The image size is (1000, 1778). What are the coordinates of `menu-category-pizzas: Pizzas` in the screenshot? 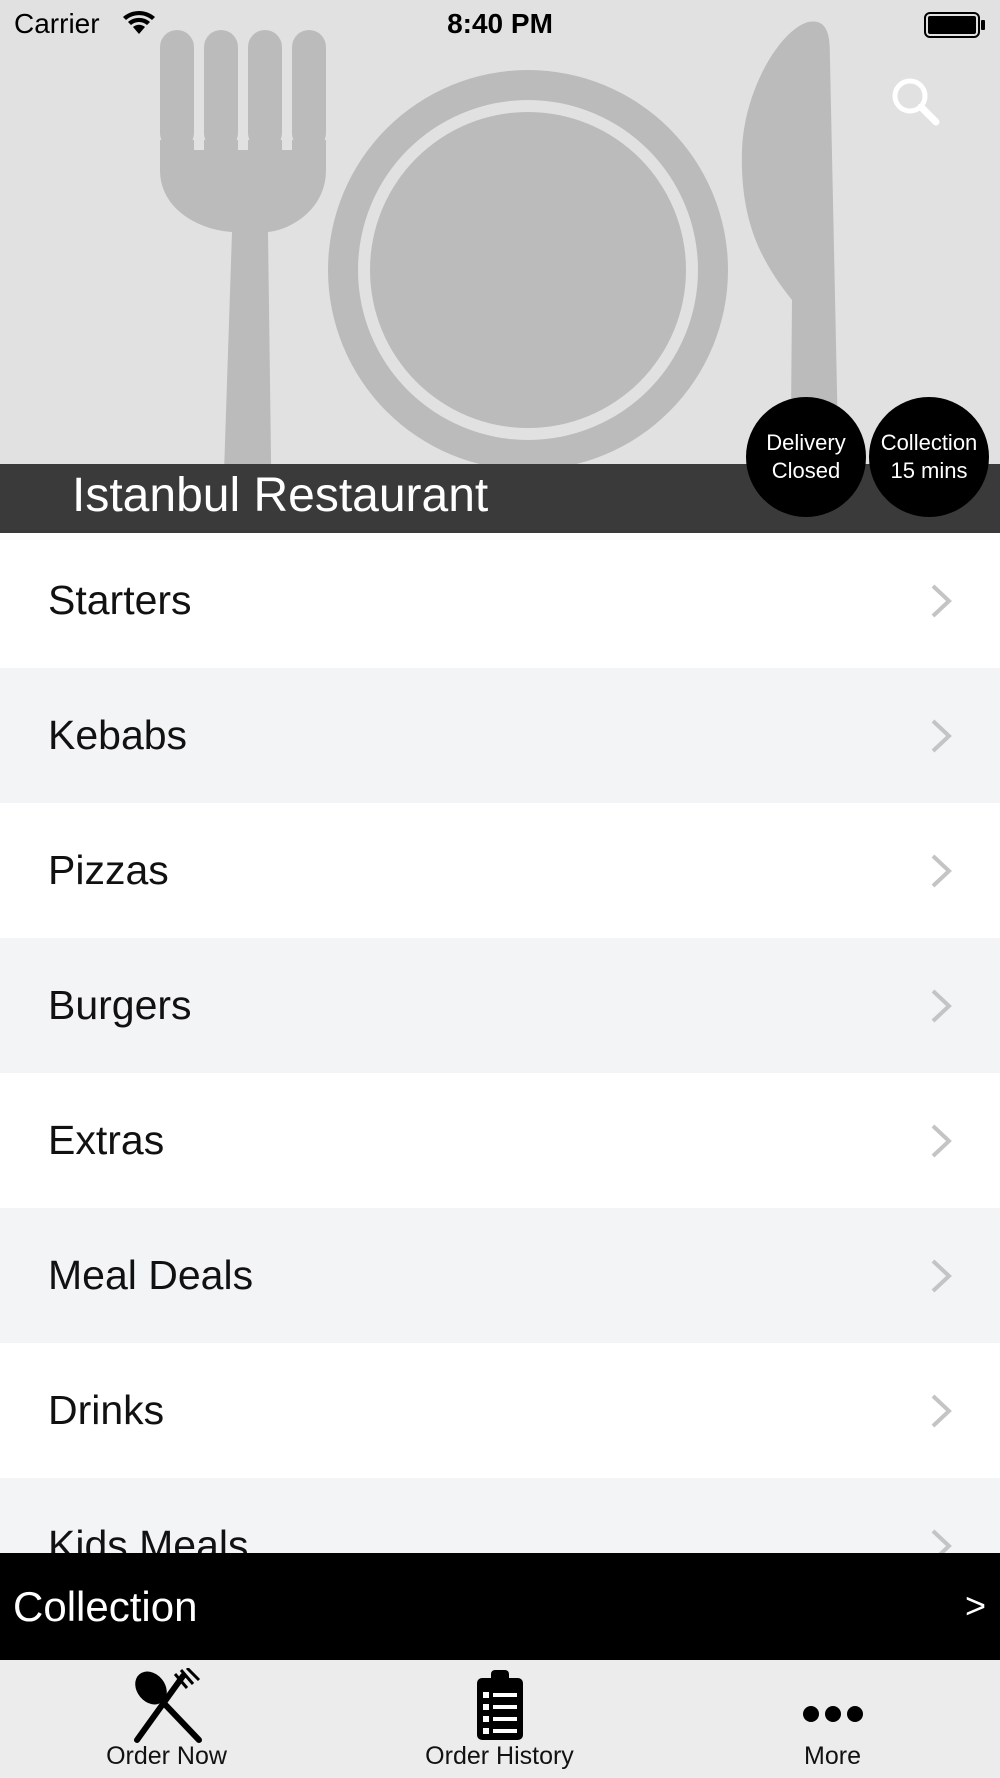 It's located at (500, 870).